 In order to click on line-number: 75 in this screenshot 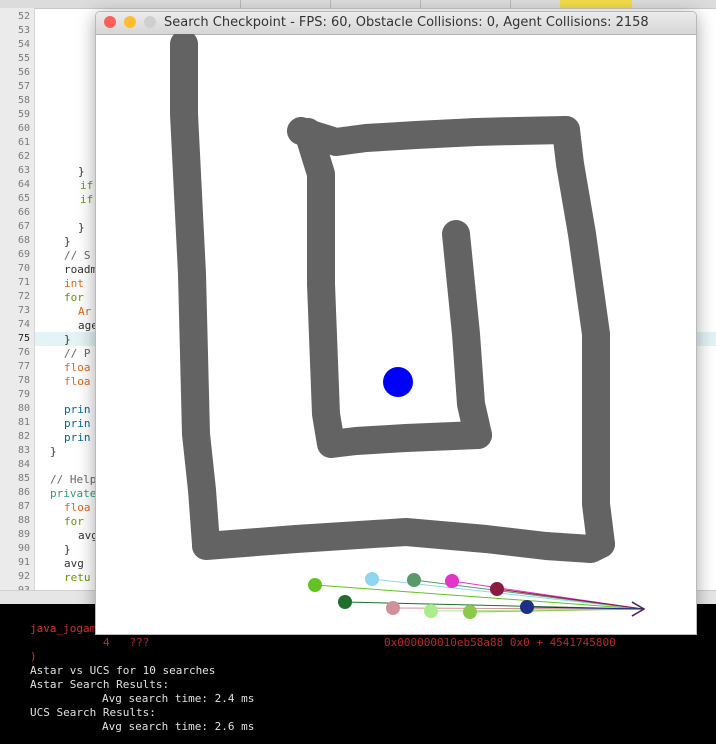, I will do `click(23, 338)`.